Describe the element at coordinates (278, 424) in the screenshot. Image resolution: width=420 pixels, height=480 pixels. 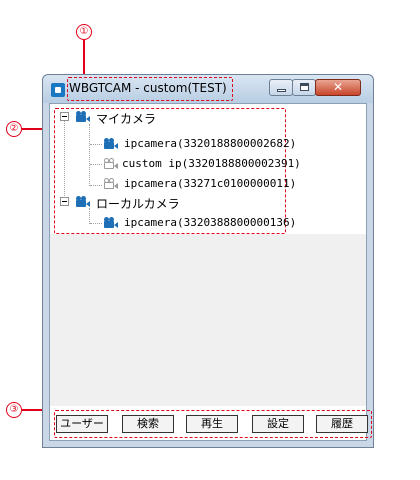
I see `settings-button: 設定` at that location.